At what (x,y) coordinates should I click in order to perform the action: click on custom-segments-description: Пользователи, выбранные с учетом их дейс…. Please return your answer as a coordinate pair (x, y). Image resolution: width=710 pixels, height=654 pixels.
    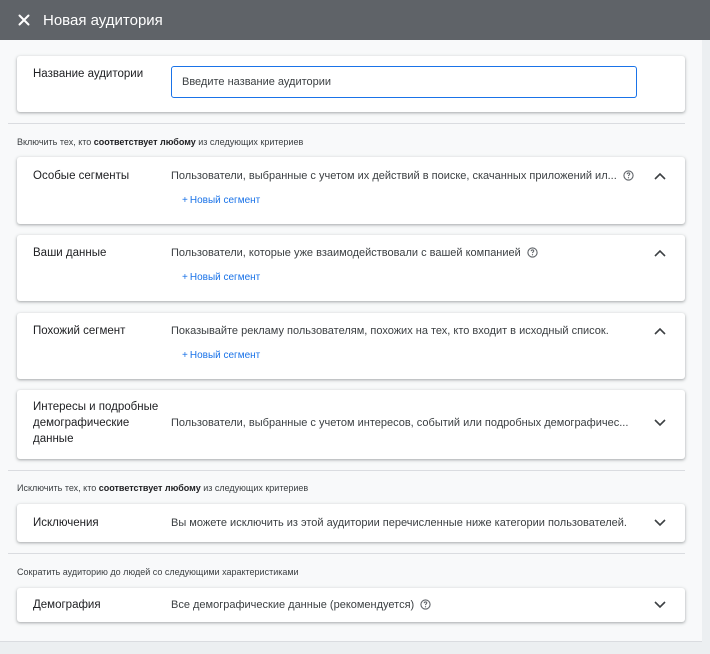
    Looking at the image, I should click on (402, 176).